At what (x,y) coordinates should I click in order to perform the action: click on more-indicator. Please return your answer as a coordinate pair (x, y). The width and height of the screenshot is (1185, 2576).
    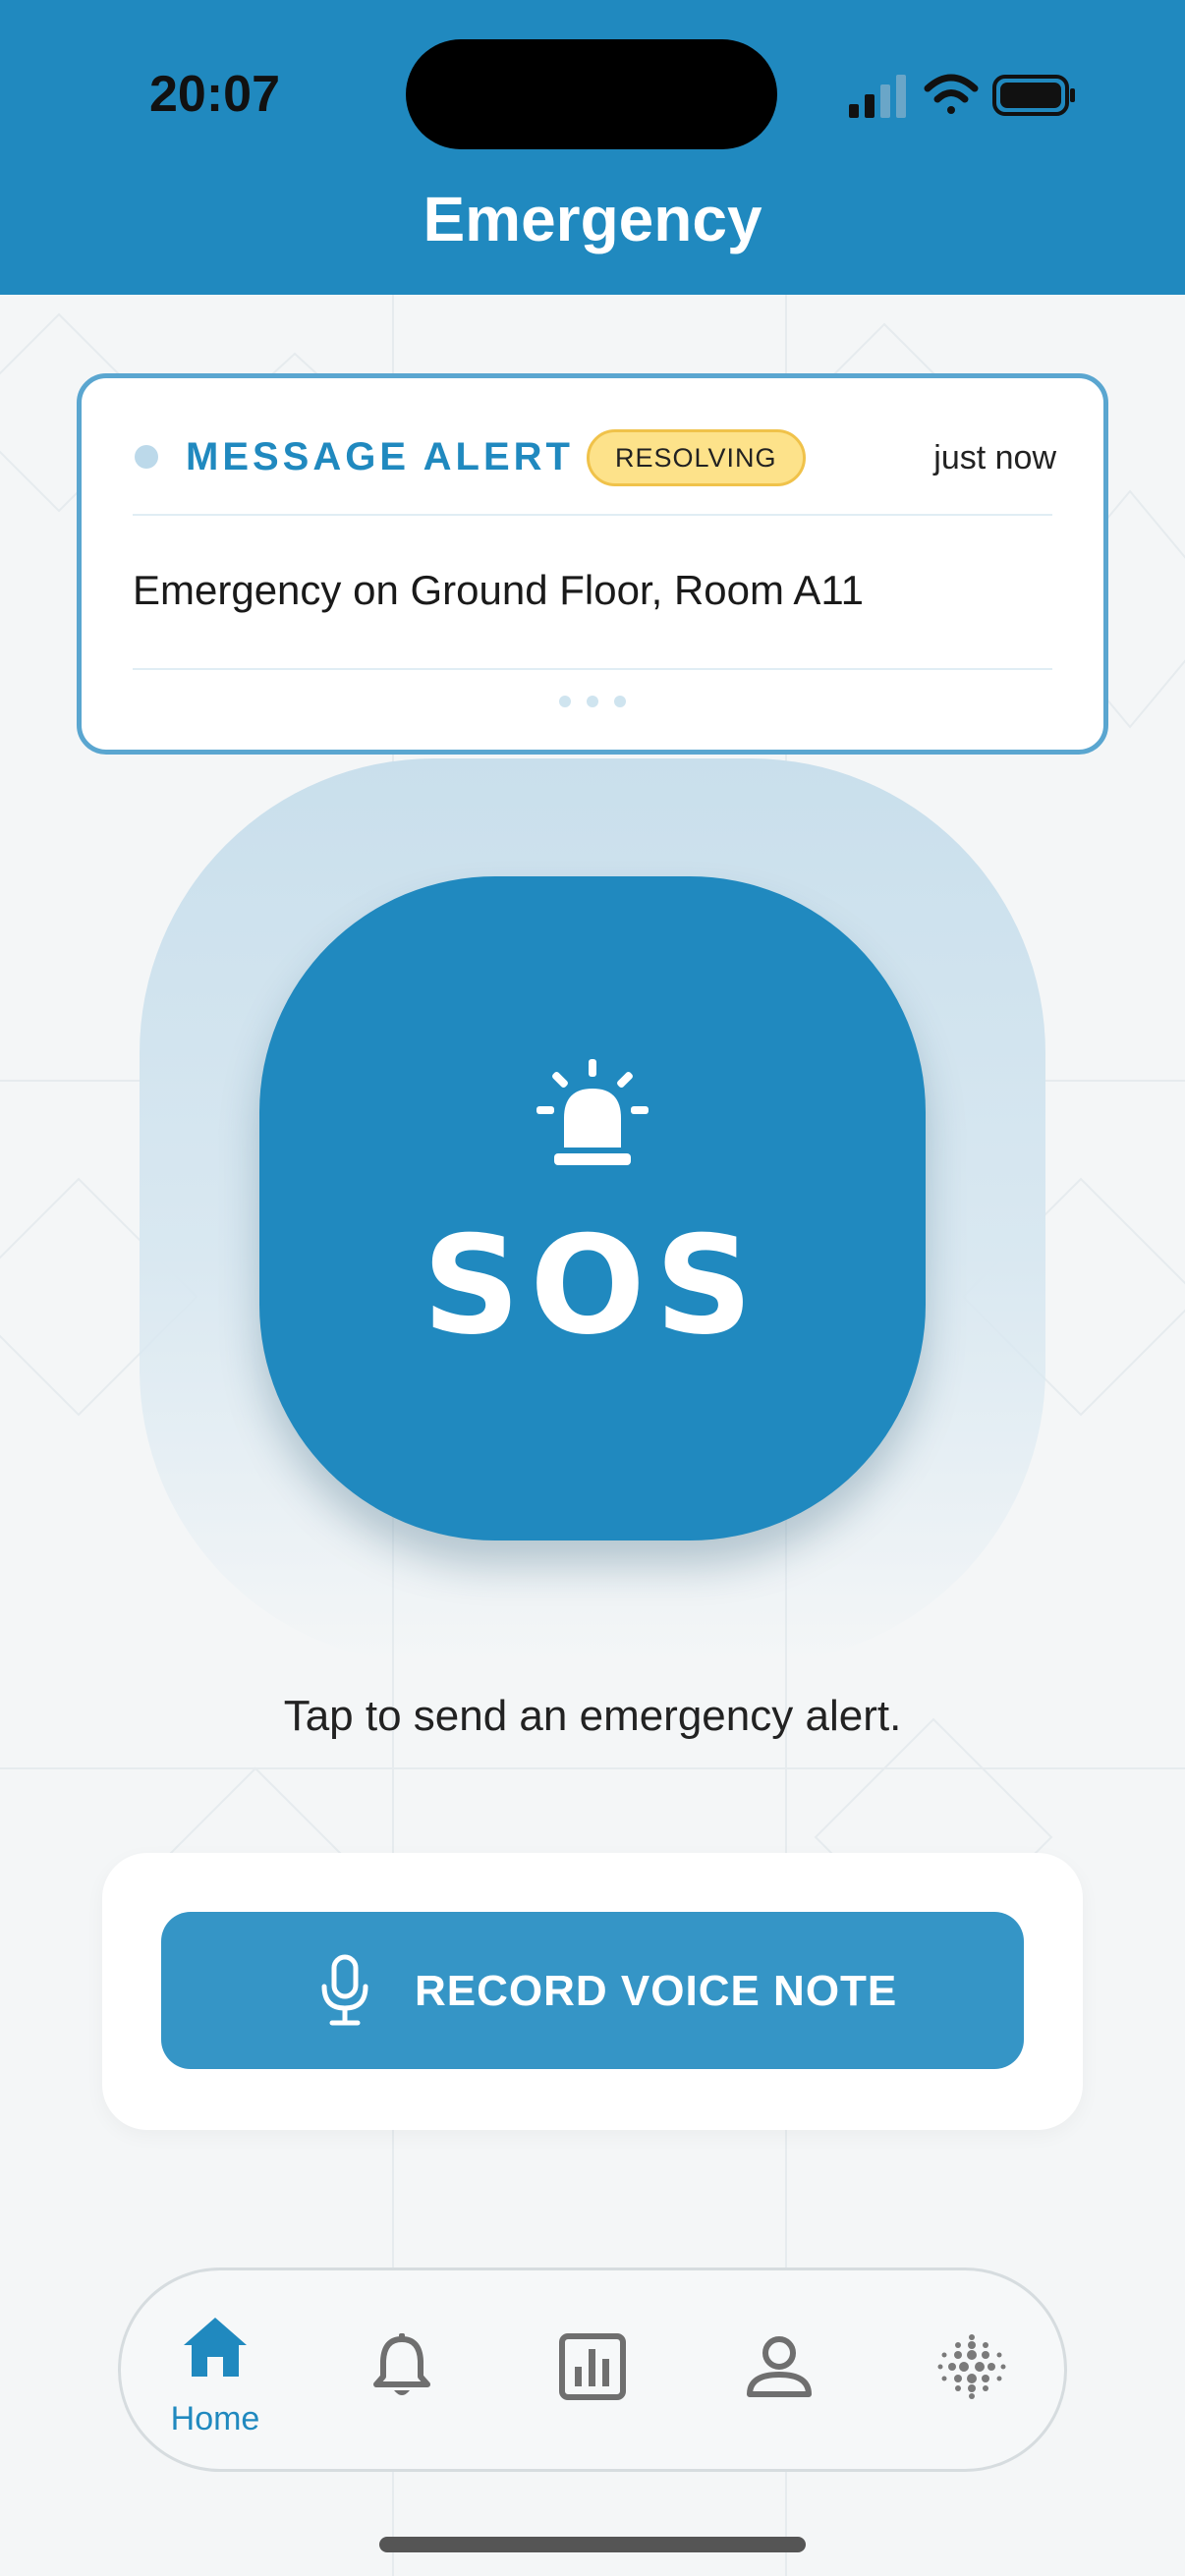
    Looking at the image, I should click on (592, 703).